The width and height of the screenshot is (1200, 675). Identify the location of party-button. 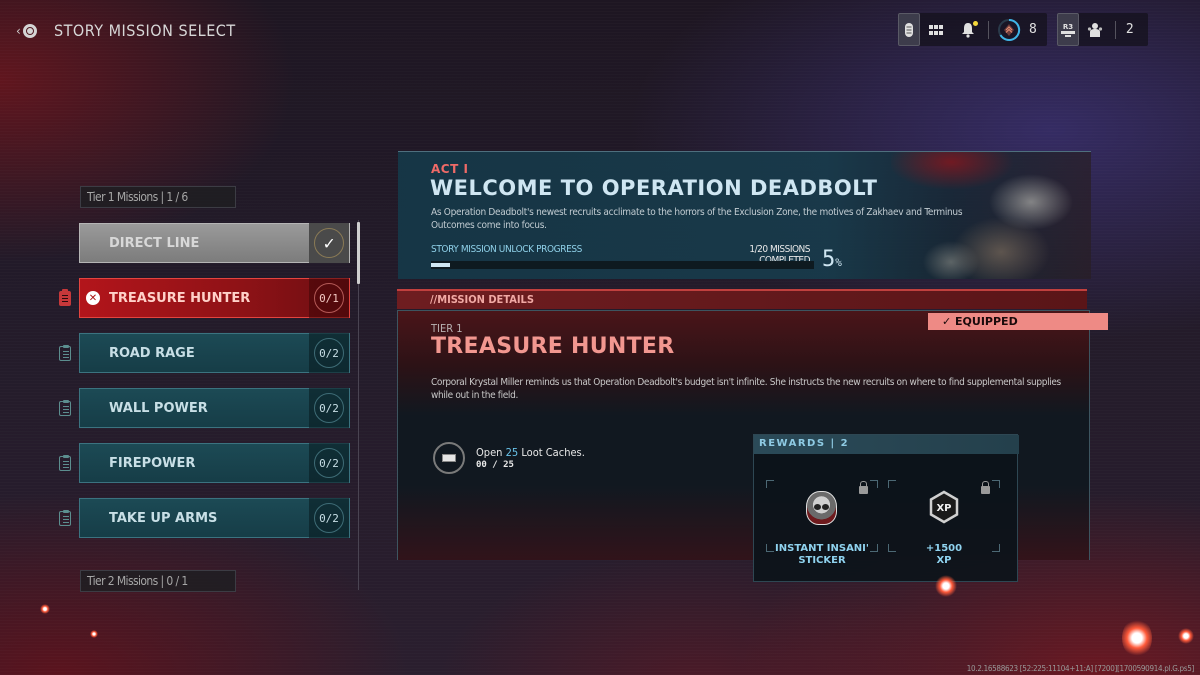
(1095, 29).